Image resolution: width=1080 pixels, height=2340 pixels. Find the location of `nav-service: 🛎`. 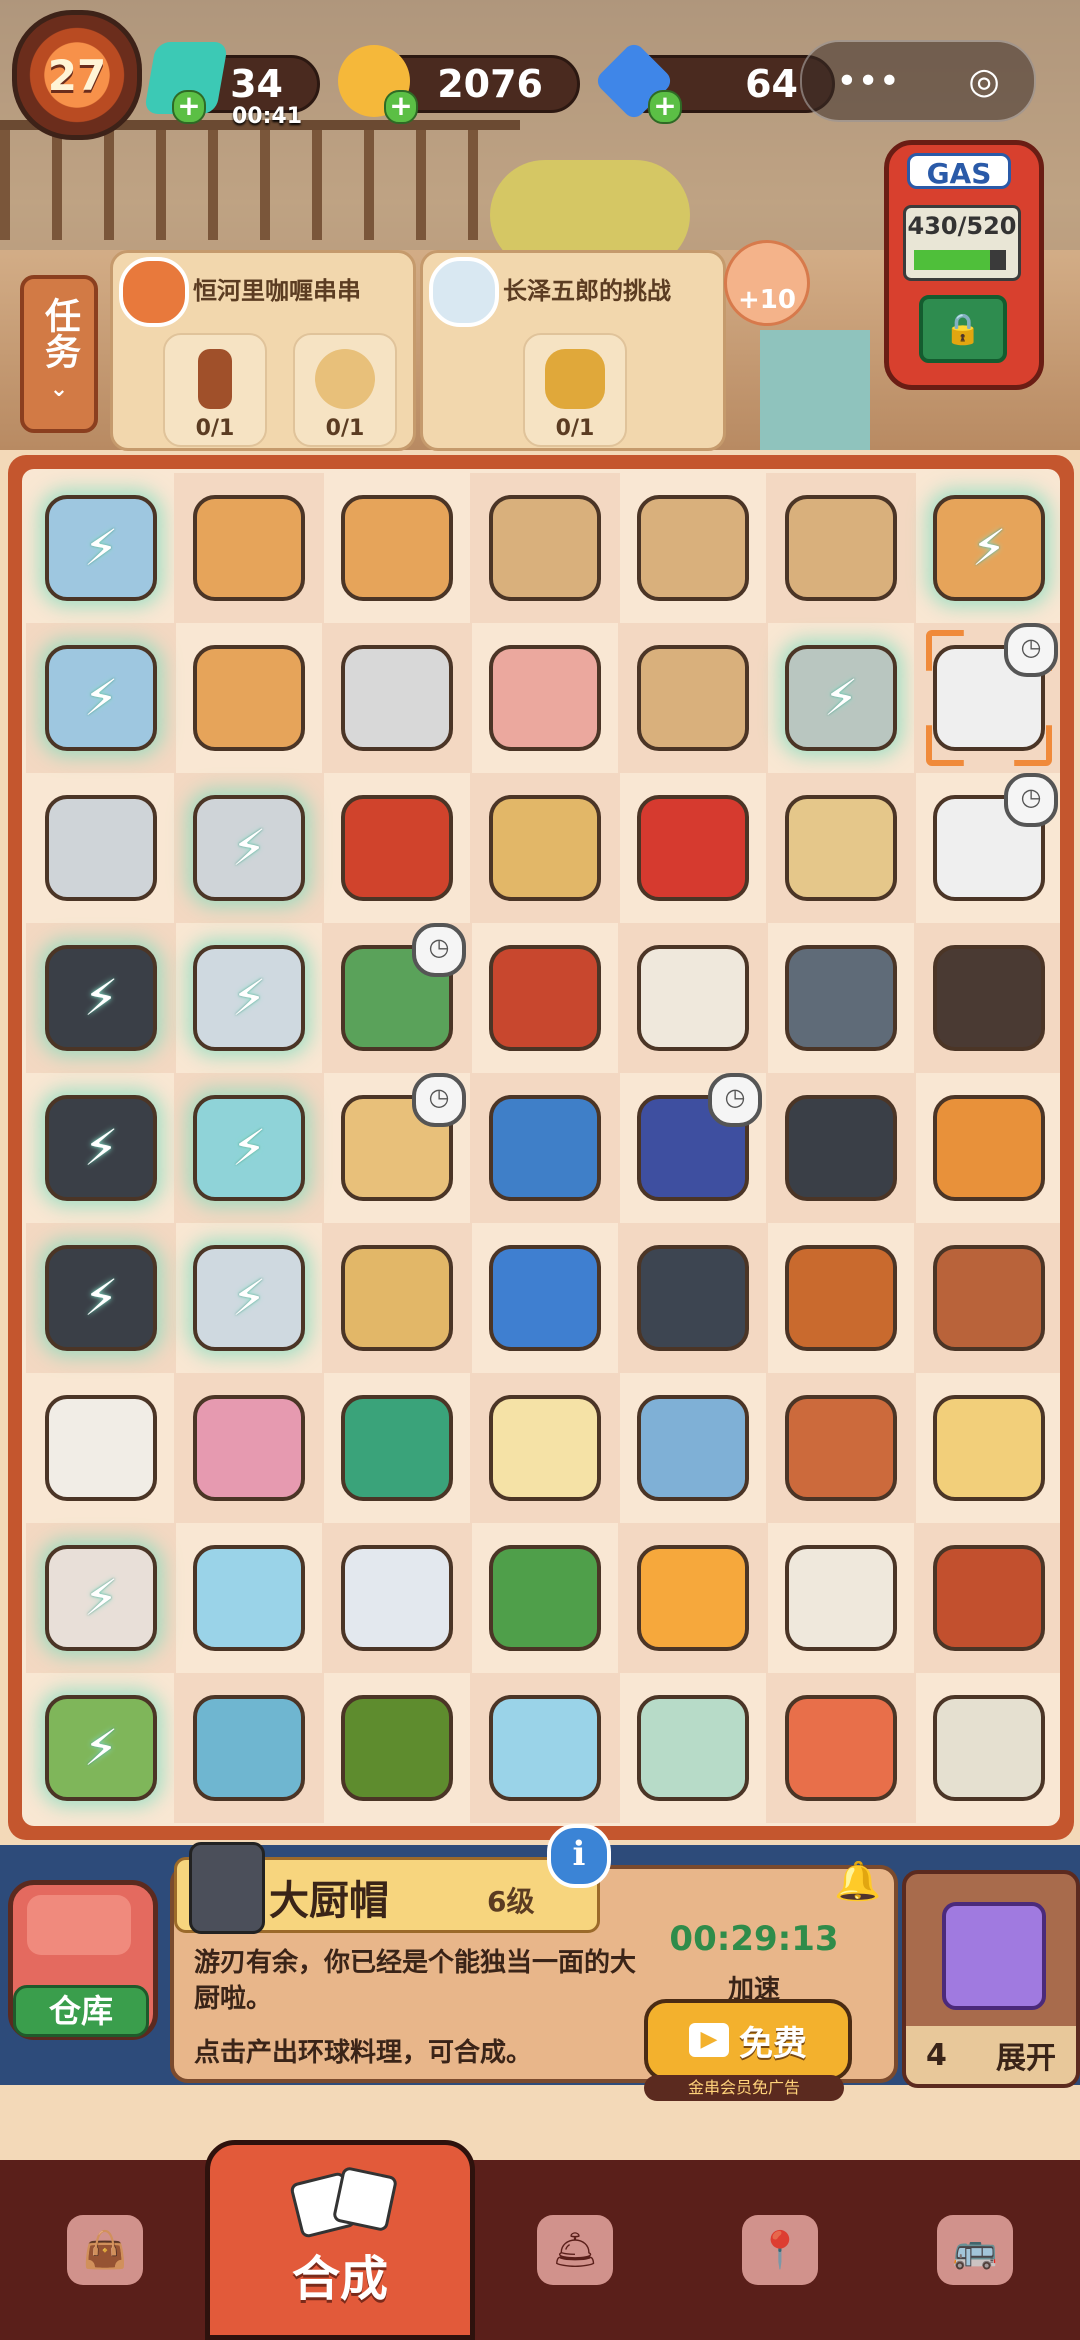

nav-service: 🛎 is located at coordinates (575, 2250).